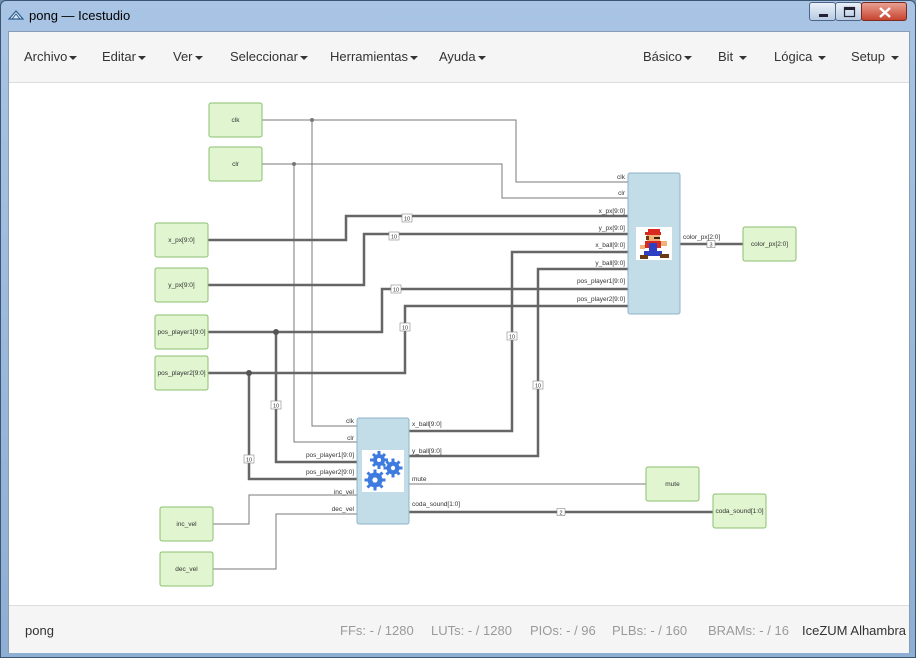  Describe the element at coordinates (612, 211) in the screenshot. I see `port-label: x_px[9:0]` at that location.